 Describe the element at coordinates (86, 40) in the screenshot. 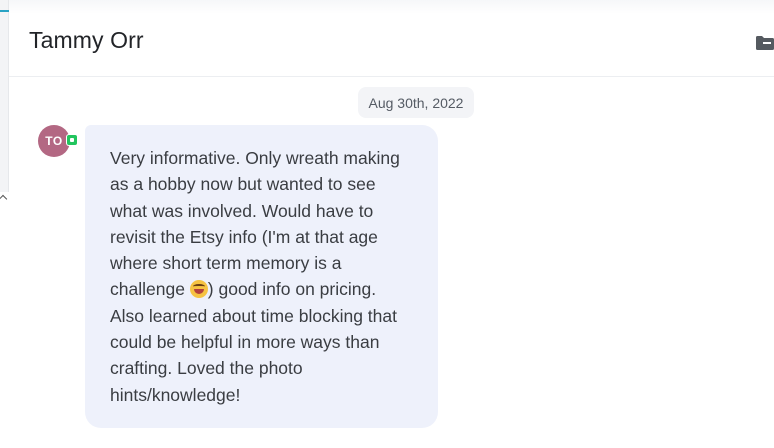

I see `contact-name: Tammy Orr` at that location.